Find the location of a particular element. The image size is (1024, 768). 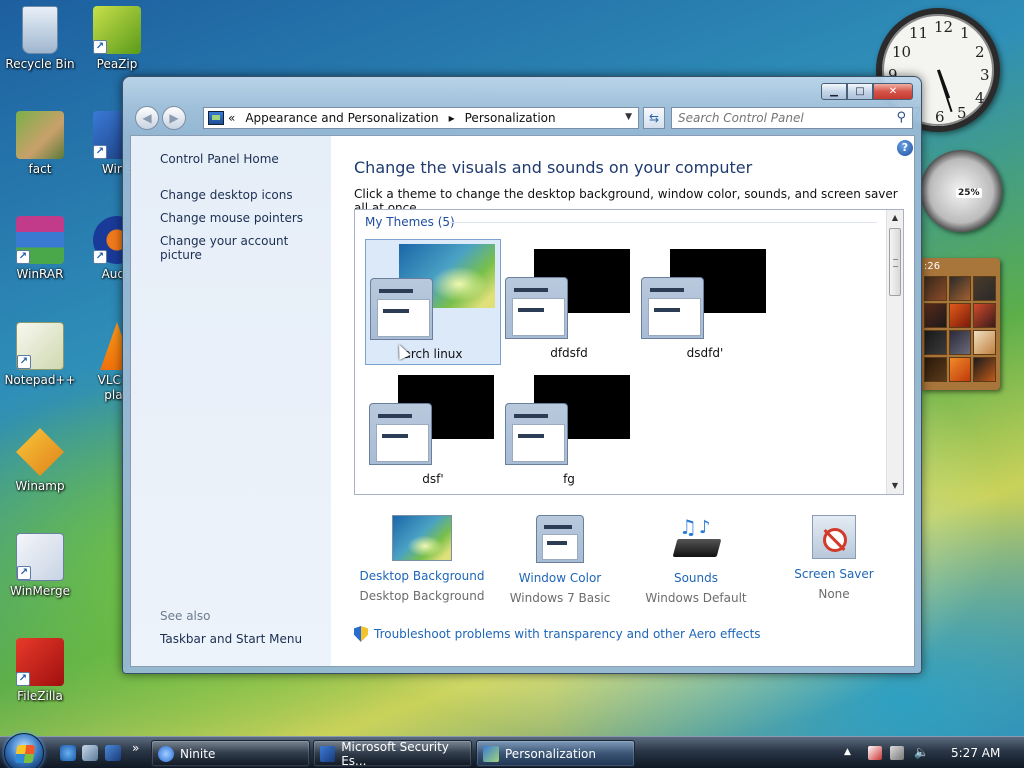

desktop-background-option: Desktop Background Desktop Background is located at coordinates (422, 559).